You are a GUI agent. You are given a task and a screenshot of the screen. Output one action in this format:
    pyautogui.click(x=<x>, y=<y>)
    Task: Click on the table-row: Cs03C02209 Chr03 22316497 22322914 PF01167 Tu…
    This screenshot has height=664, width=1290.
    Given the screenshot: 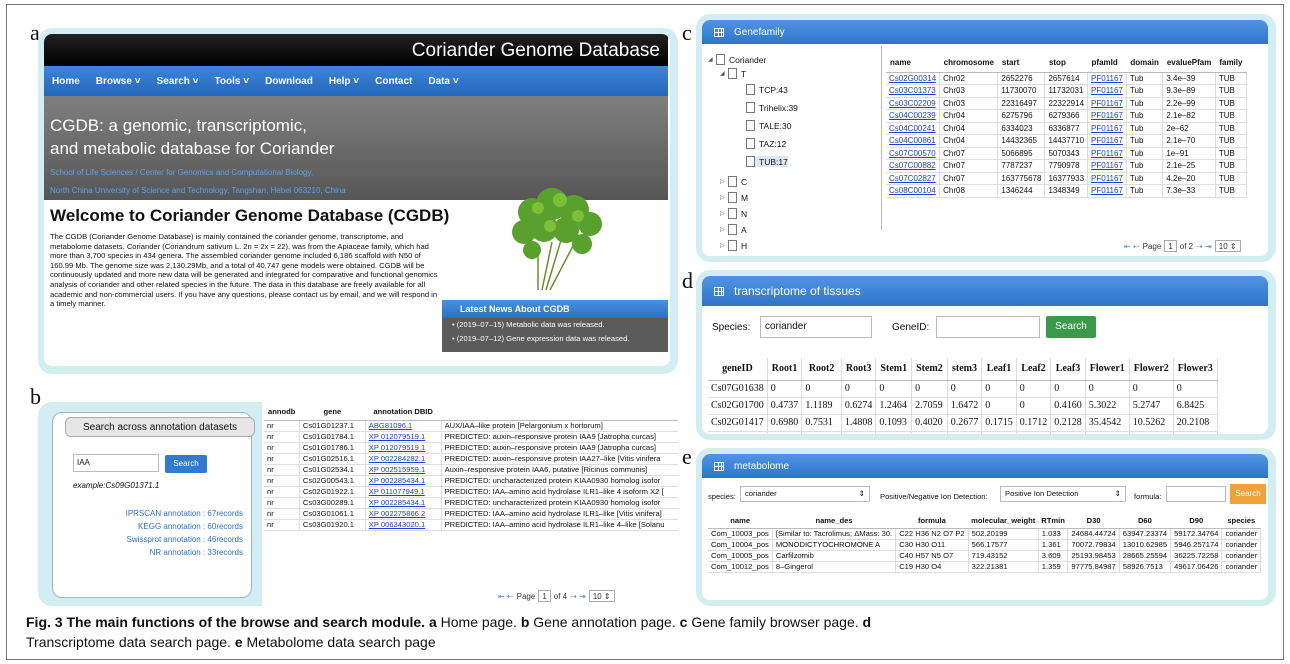 What is the action you would take?
    pyautogui.click(x=1066, y=103)
    